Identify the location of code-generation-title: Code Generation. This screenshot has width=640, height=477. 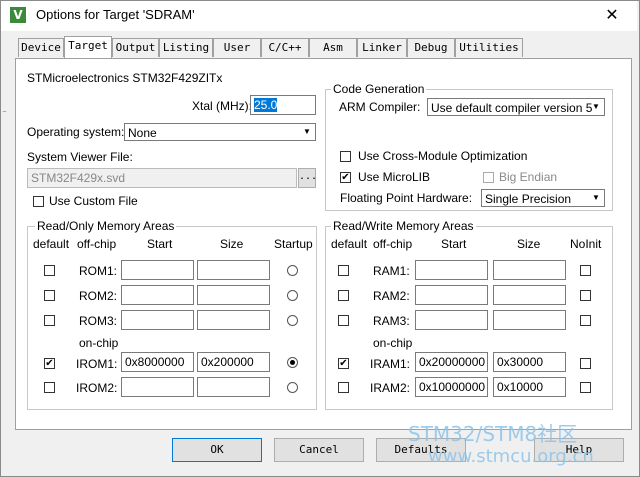
(379, 89).